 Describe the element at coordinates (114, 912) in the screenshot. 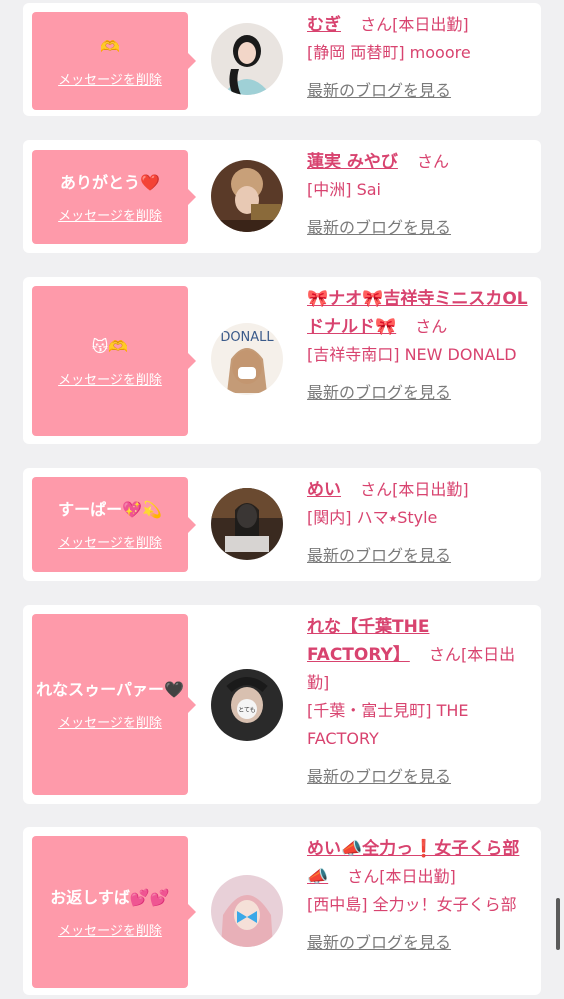

I see `message-bubble: お返しすば💕💕 メッセージを削除` at that location.